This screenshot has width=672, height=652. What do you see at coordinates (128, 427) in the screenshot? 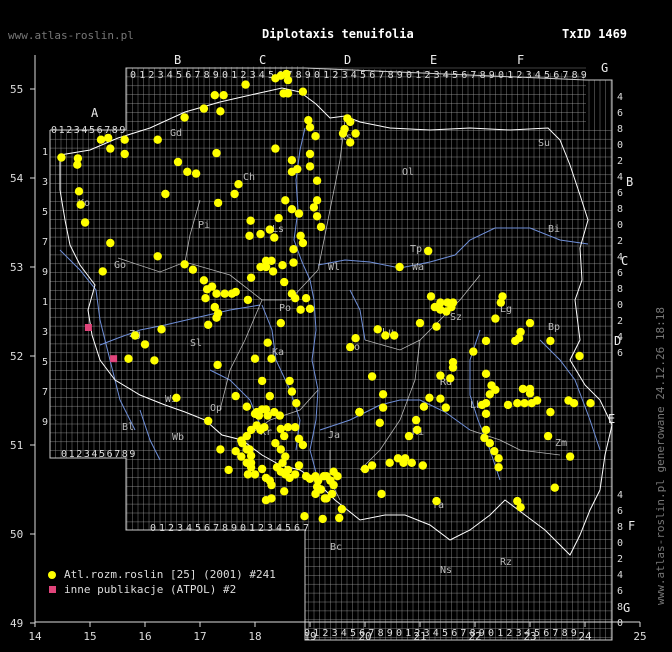
I see `region-code-bl: Bl` at bounding box center [128, 427].